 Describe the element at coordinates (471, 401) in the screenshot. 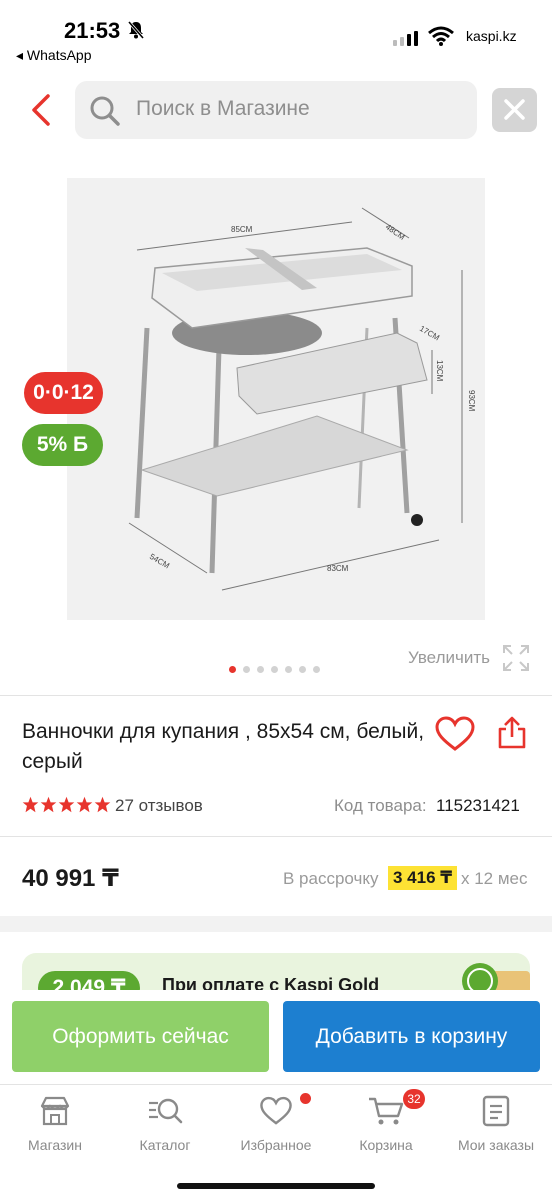

I see `dim-height: 93CM` at that location.